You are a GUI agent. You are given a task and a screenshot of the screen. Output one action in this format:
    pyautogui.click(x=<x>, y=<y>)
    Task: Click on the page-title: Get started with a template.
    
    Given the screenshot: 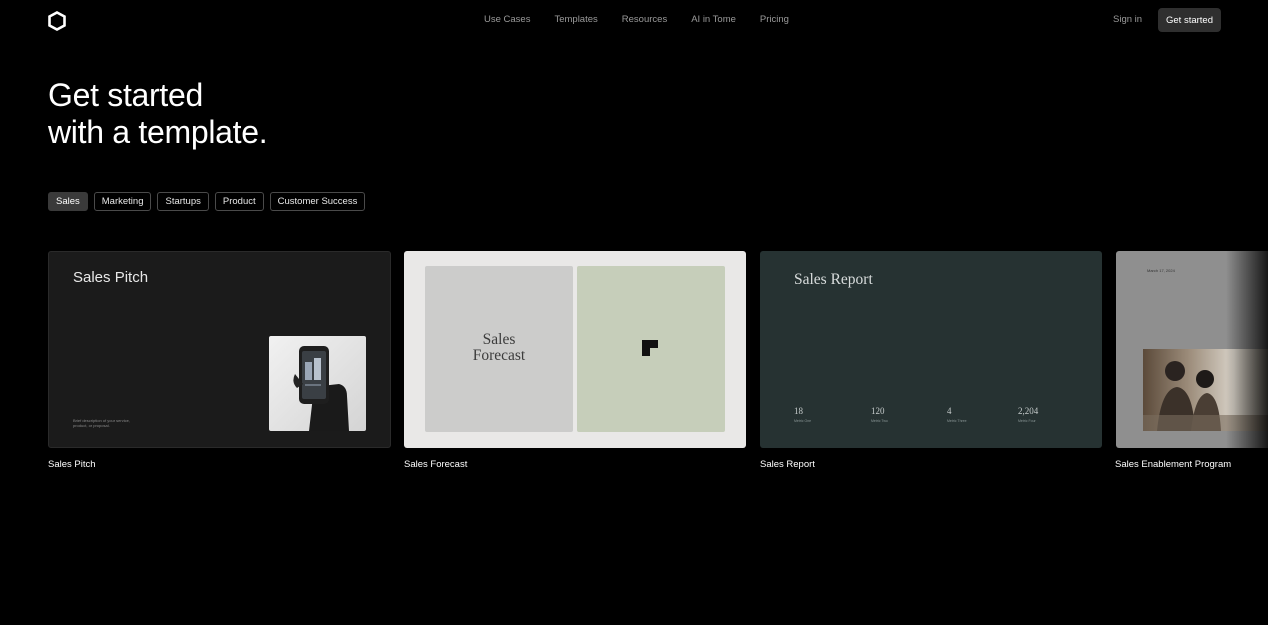 What is the action you would take?
    pyautogui.click(x=158, y=114)
    